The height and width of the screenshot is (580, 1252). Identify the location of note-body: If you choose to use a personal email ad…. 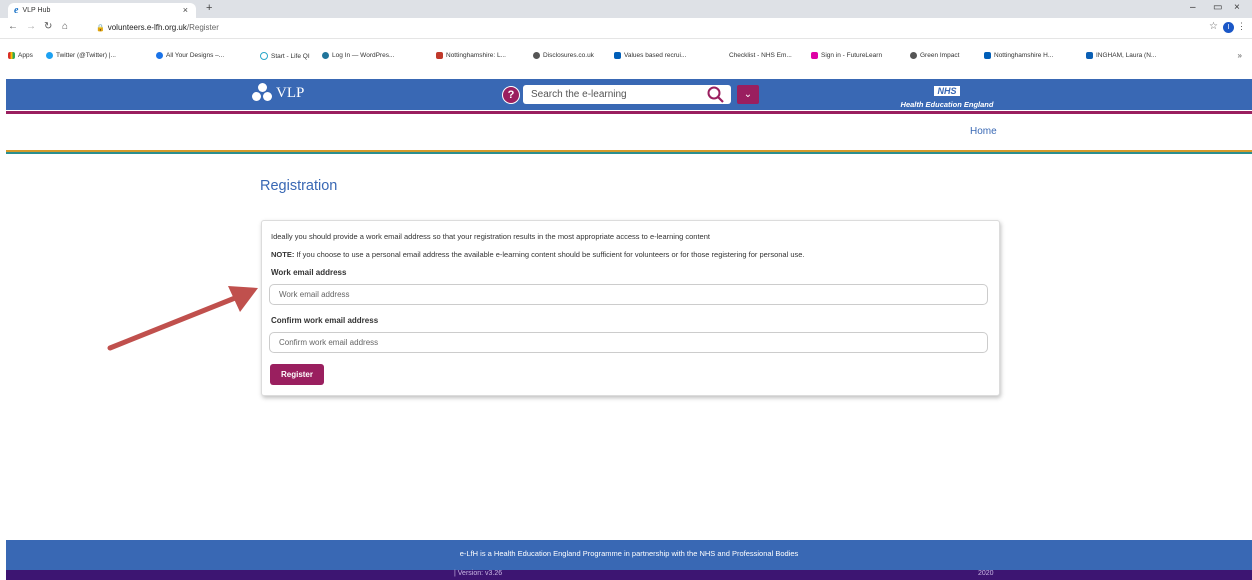
(549, 254).